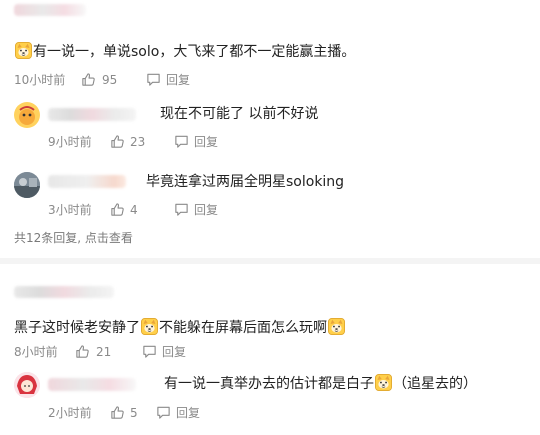 The image size is (540, 435). I want to click on reply-text: 毕竟连拿过两届全明星soloking, so click(245, 182).